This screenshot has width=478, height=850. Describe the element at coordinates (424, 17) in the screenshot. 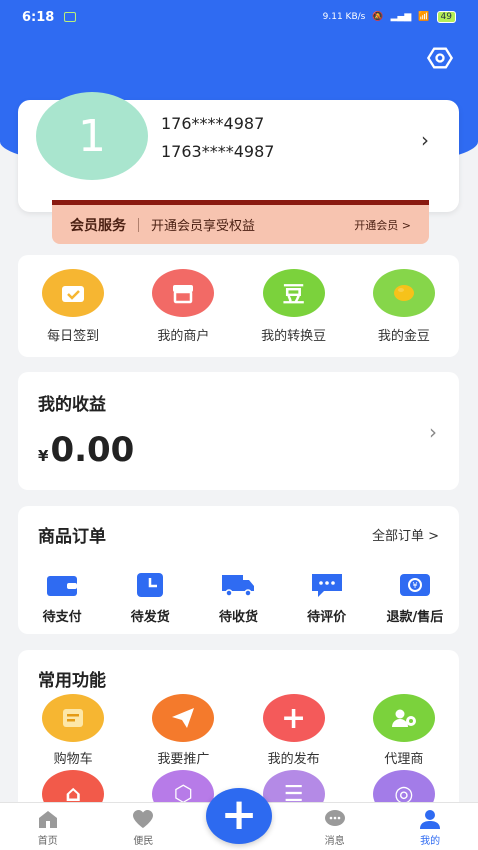

I see `wifi-icon: 📶` at that location.